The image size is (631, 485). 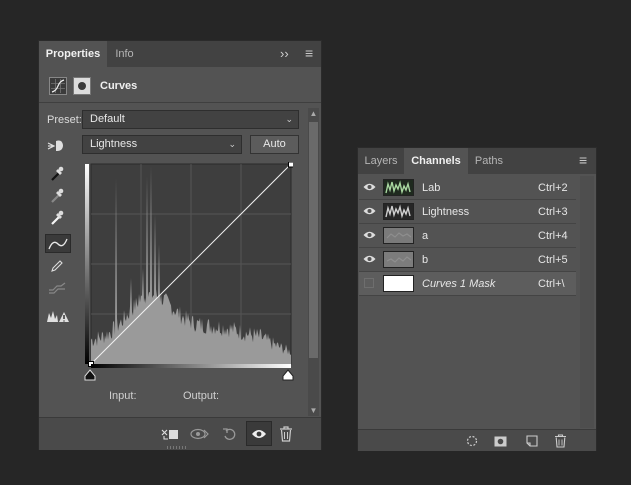 I want to click on vertical-gradient-bar, so click(x=87, y=264).